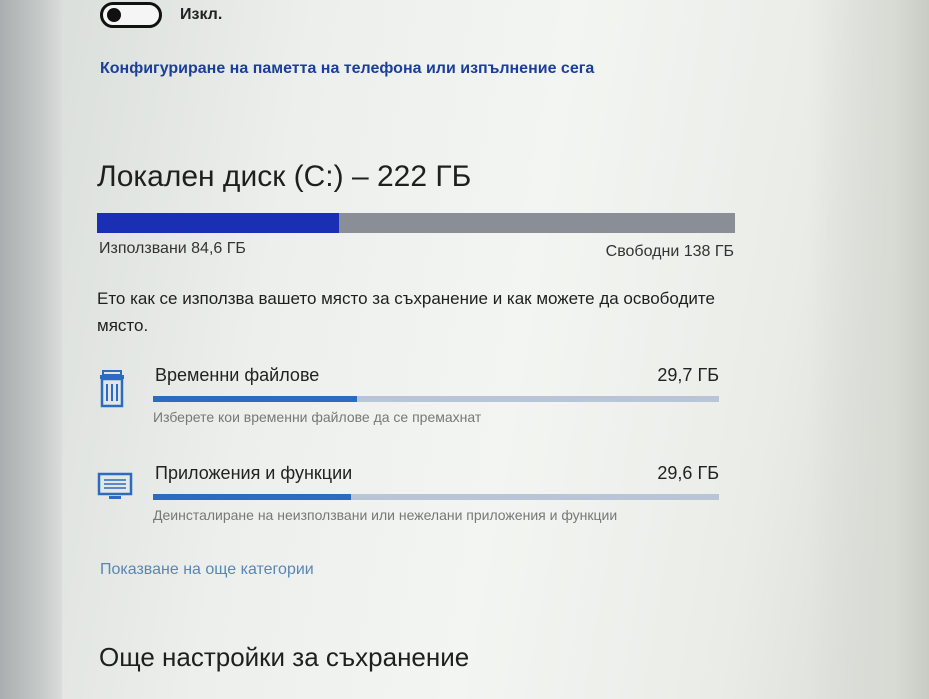 Image resolution: width=929 pixels, height=699 pixels. What do you see at coordinates (237, 375) in the screenshot?
I see `category-name: Временни файлове` at bounding box center [237, 375].